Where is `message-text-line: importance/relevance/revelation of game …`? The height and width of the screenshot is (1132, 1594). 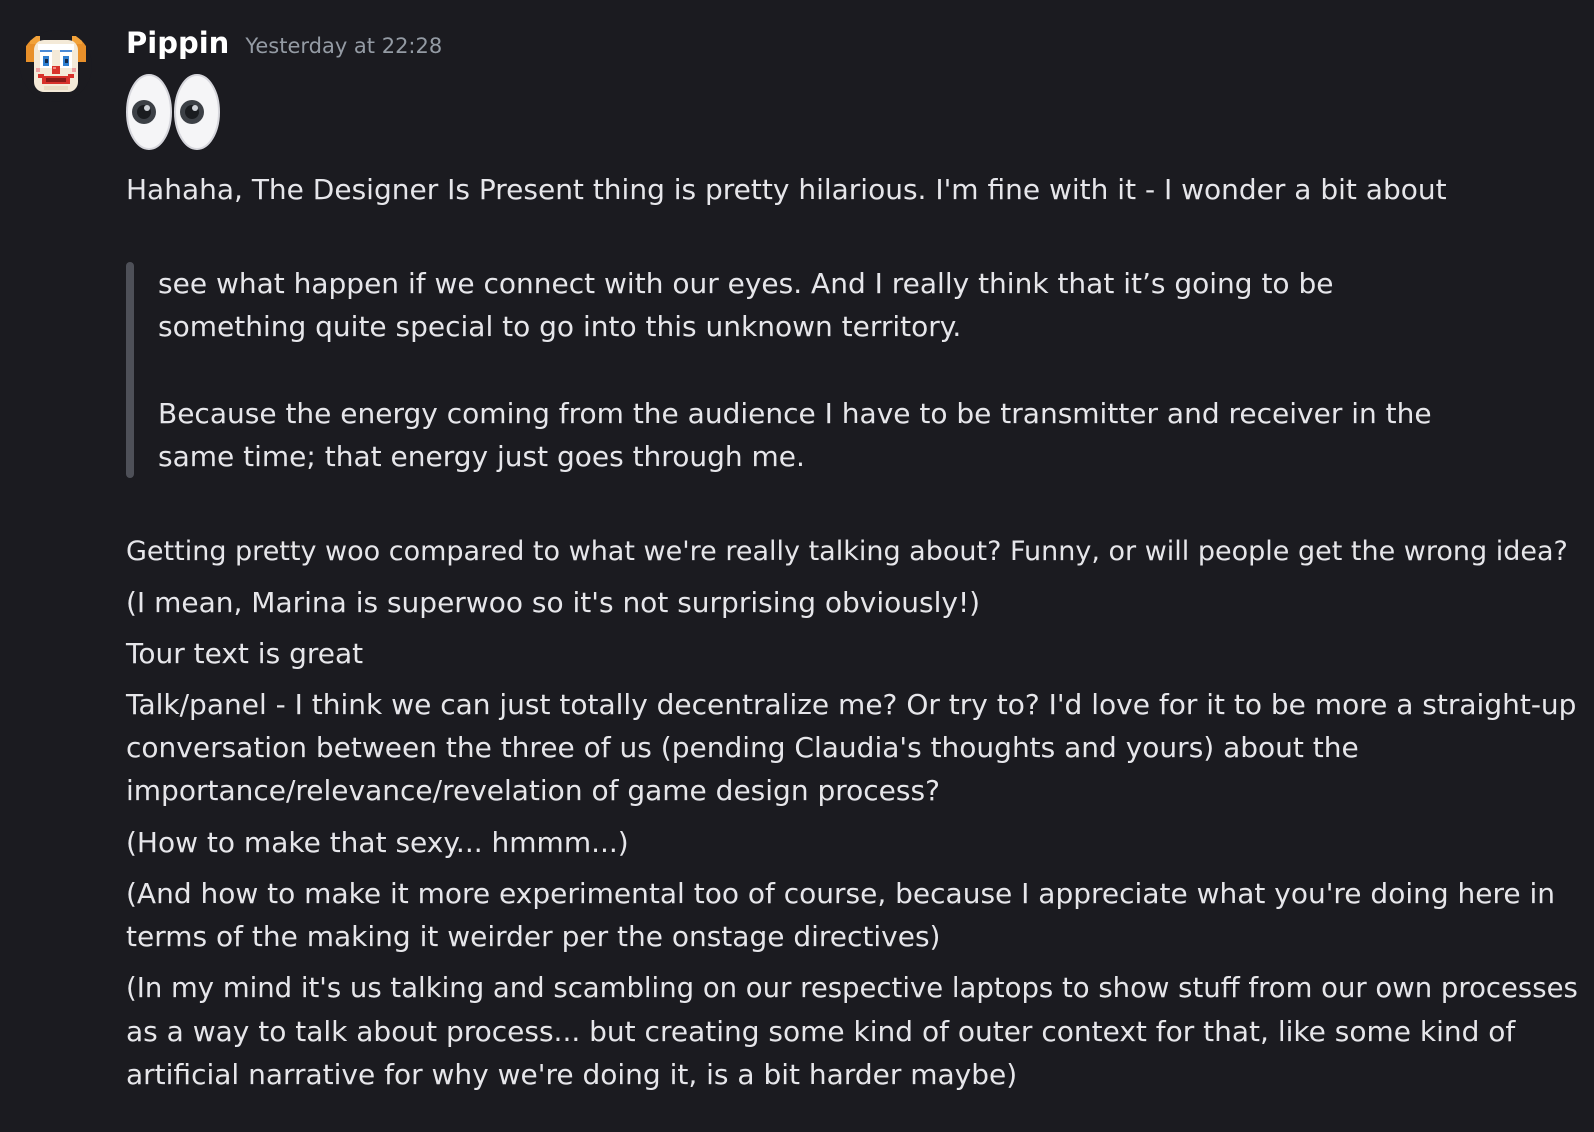
message-text-line: importance/relevance/revelation of game … is located at coordinates (533, 790).